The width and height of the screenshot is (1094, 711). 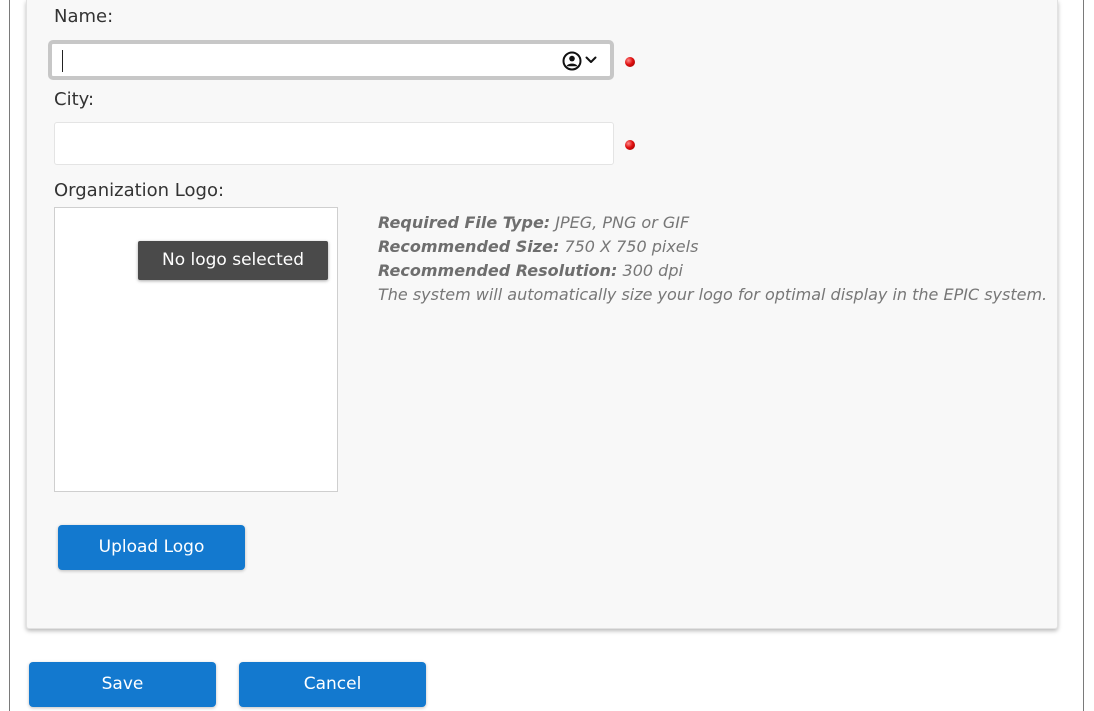 What do you see at coordinates (652, 270) in the screenshot?
I see `resolution-value: 300 dpi` at bounding box center [652, 270].